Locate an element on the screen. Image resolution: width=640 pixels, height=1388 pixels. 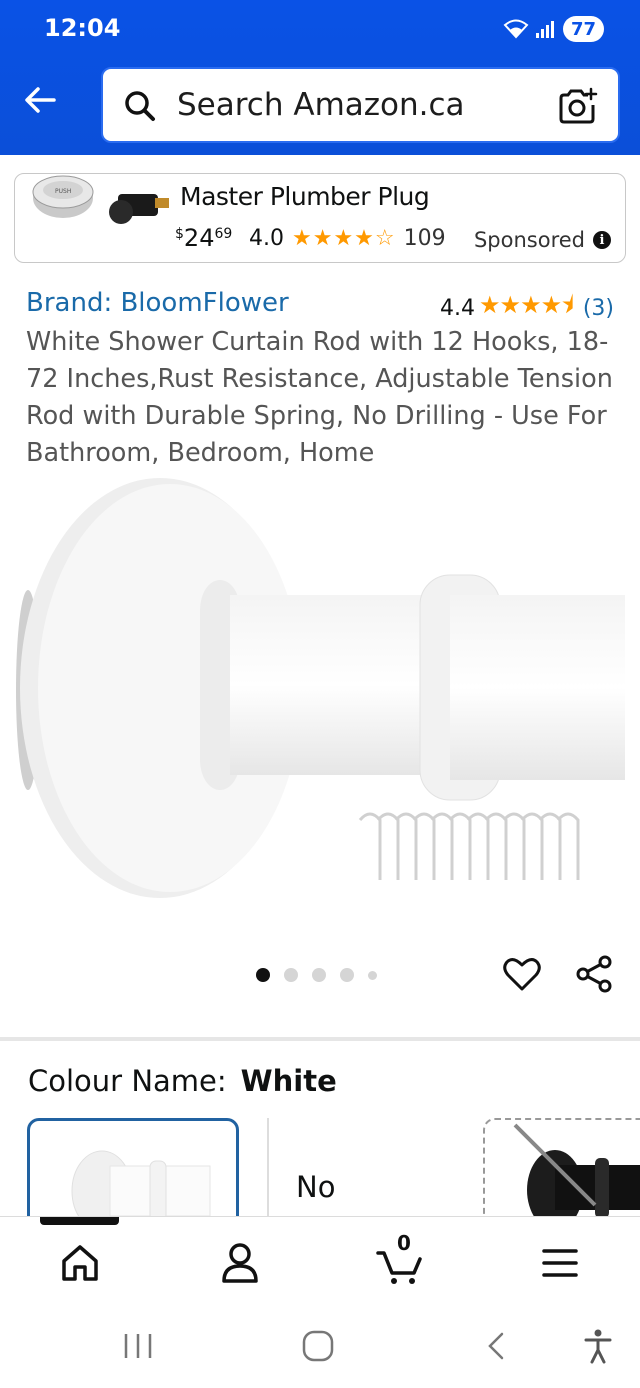
back-arrow-icon is located at coordinates (40, 100).